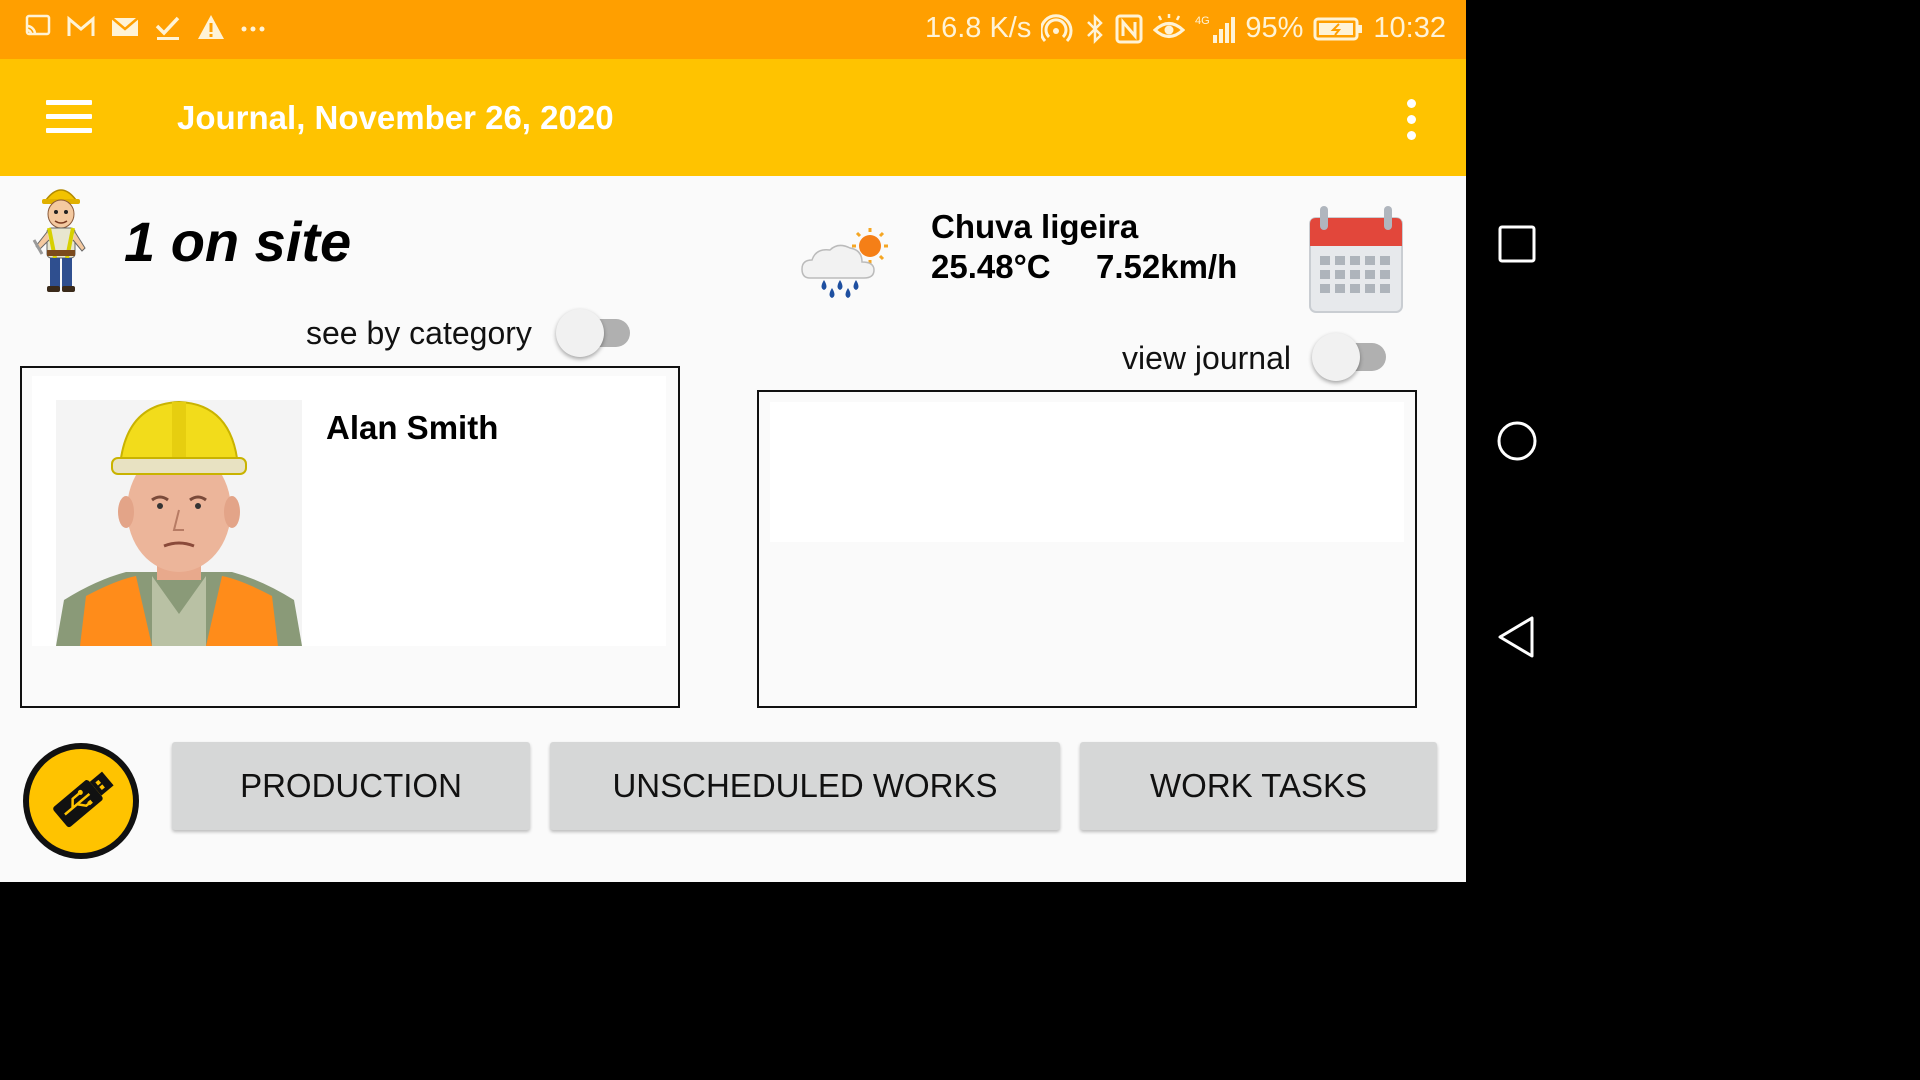  What do you see at coordinates (81, 801) in the screenshot?
I see `usb-sync-button` at bounding box center [81, 801].